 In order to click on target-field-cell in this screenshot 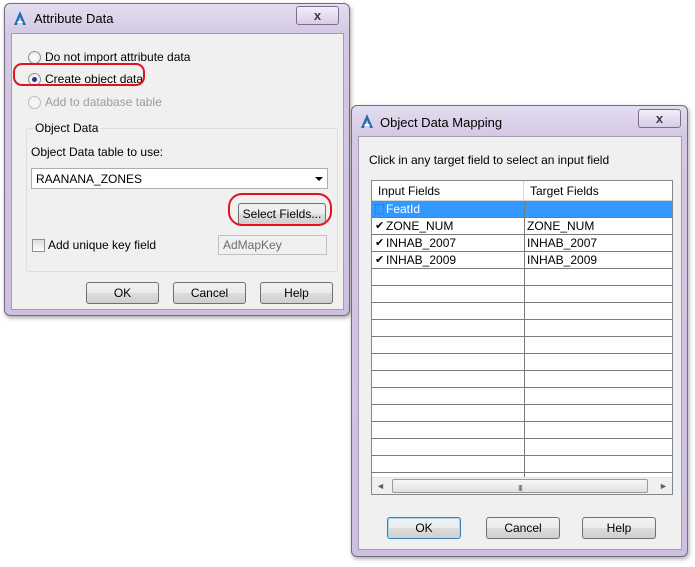, I will do `click(598, 209)`.